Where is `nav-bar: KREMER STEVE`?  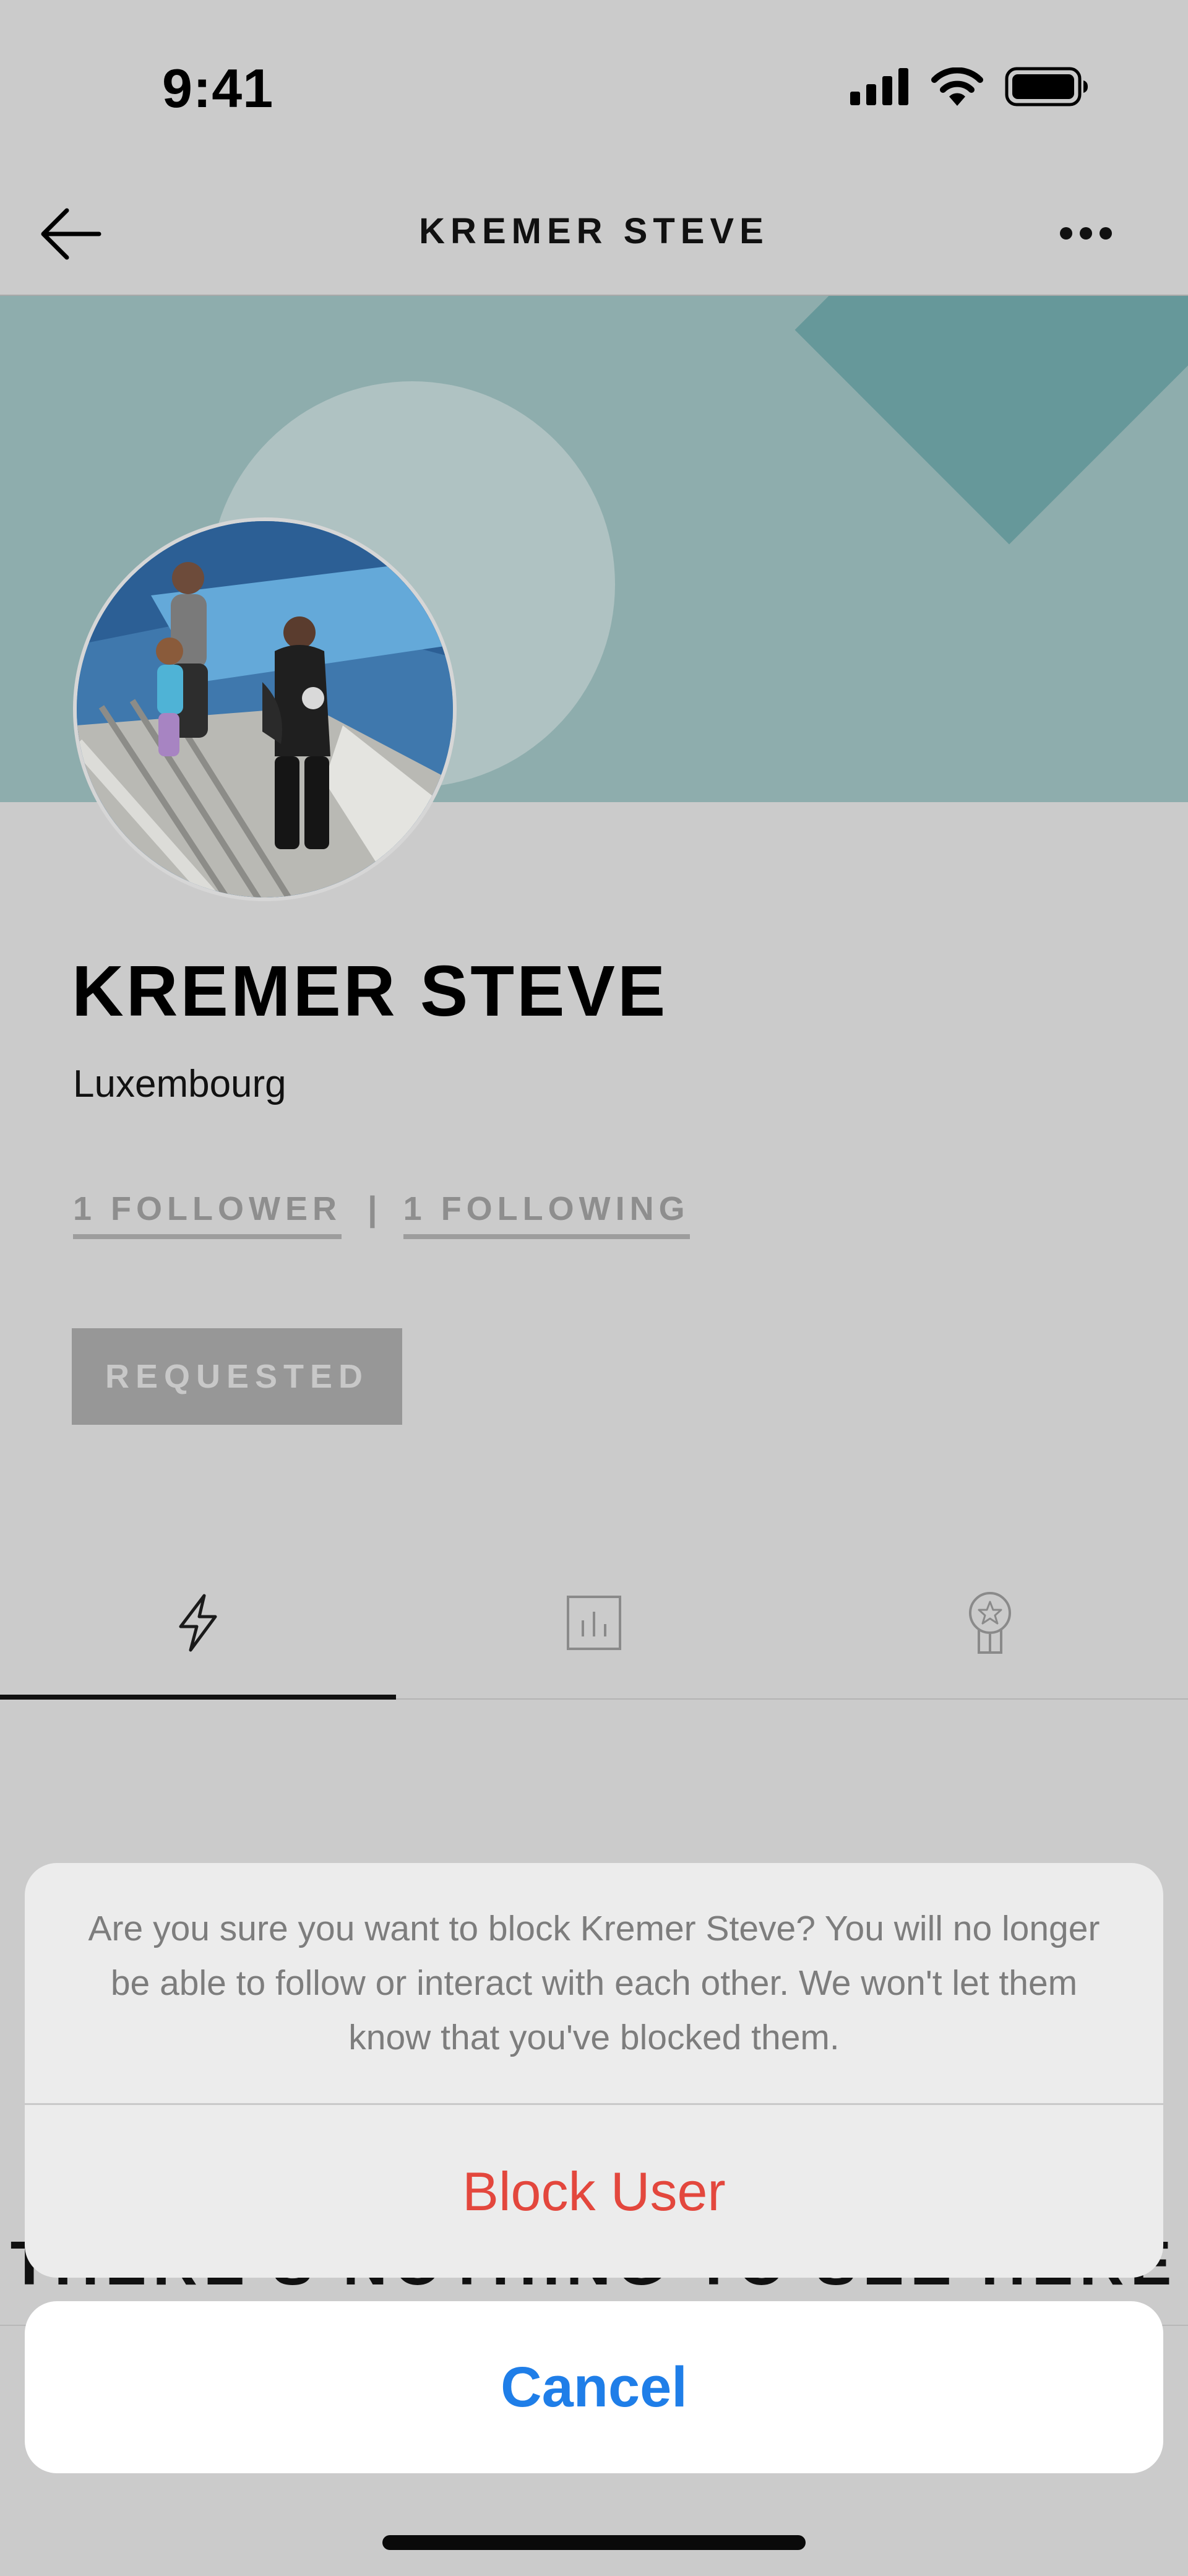 nav-bar: KREMER STEVE is located at coordinates (594, 234).